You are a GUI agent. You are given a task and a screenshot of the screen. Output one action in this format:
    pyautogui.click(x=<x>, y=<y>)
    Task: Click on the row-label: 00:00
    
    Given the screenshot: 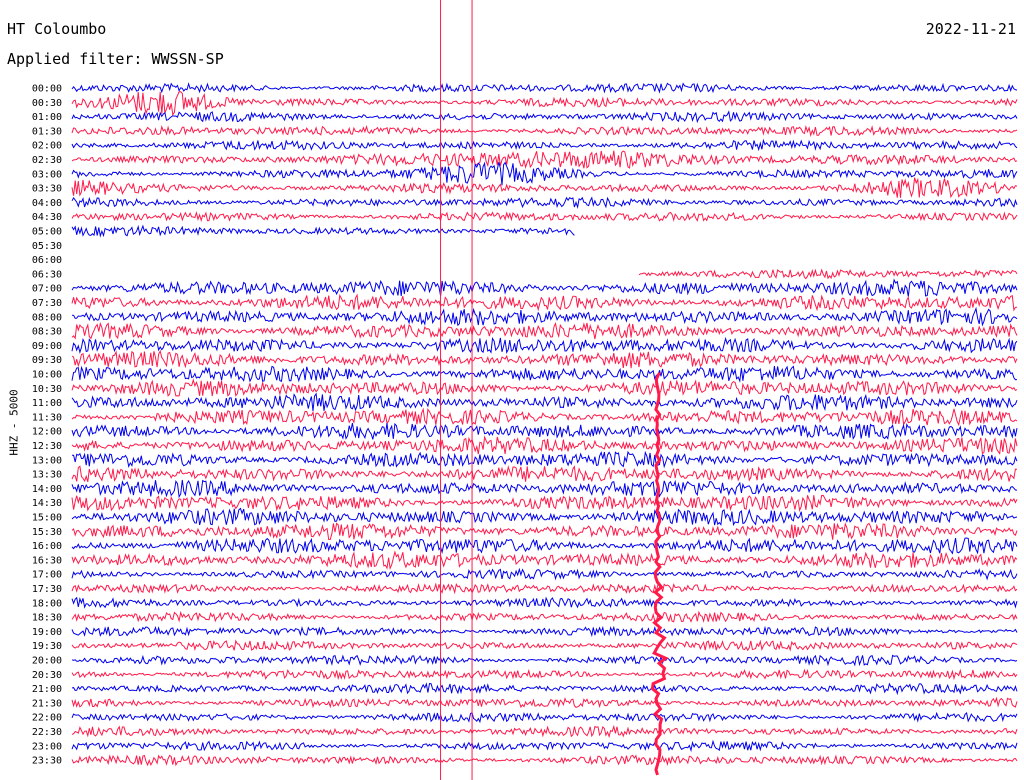 What is the action you would take?
    pyautogui.click(x=47, y=89)
    